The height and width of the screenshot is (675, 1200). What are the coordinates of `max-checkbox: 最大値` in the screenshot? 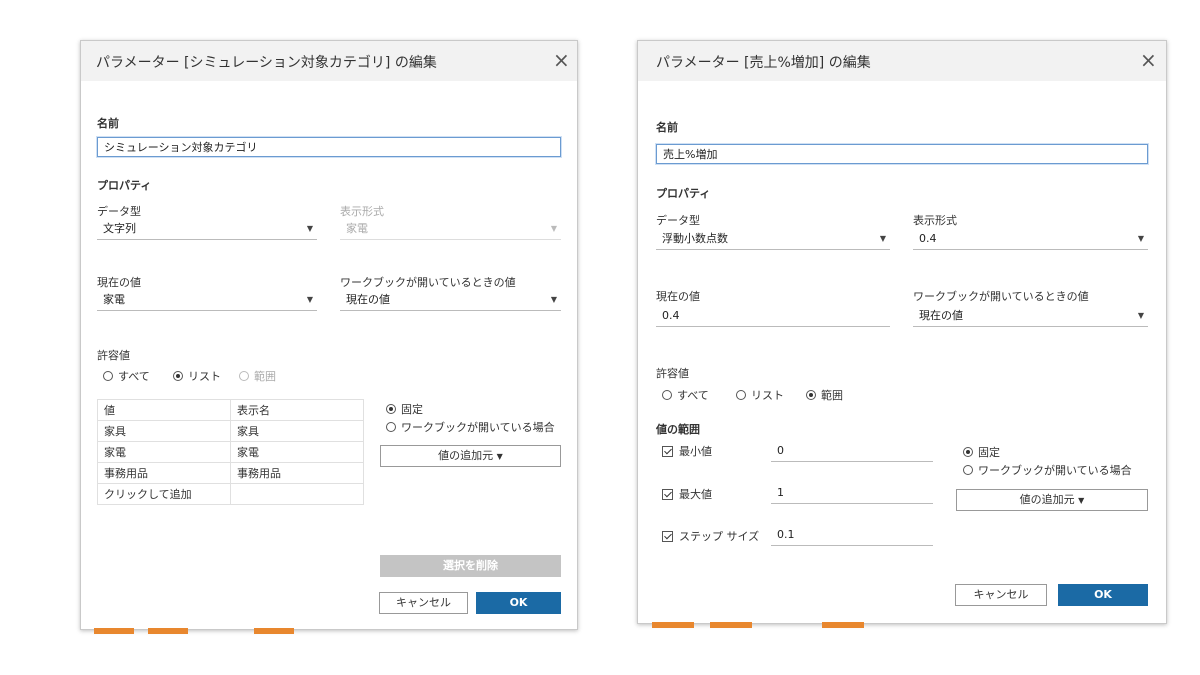 It's located at (687, 494).